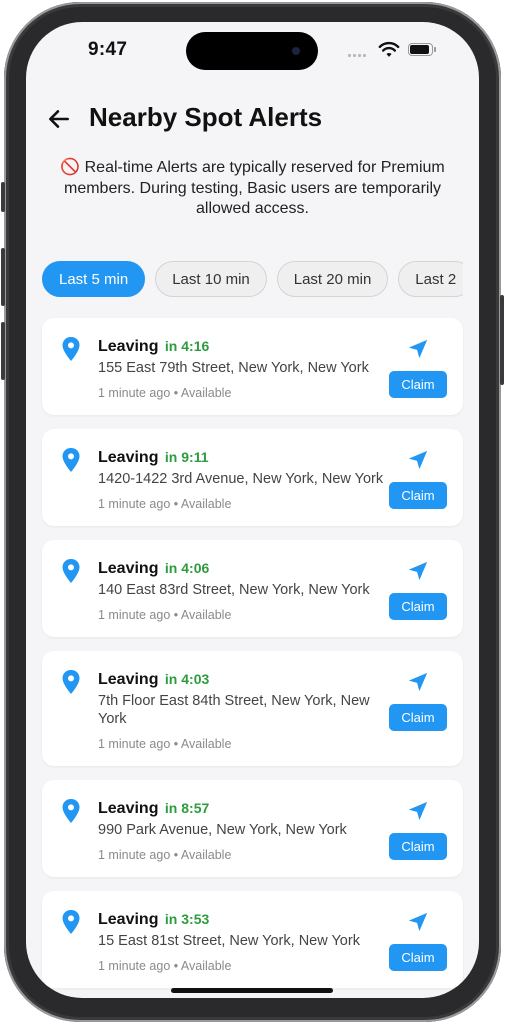  I want to click on alert-status: Leaving in 4:16, so click(154, 346).